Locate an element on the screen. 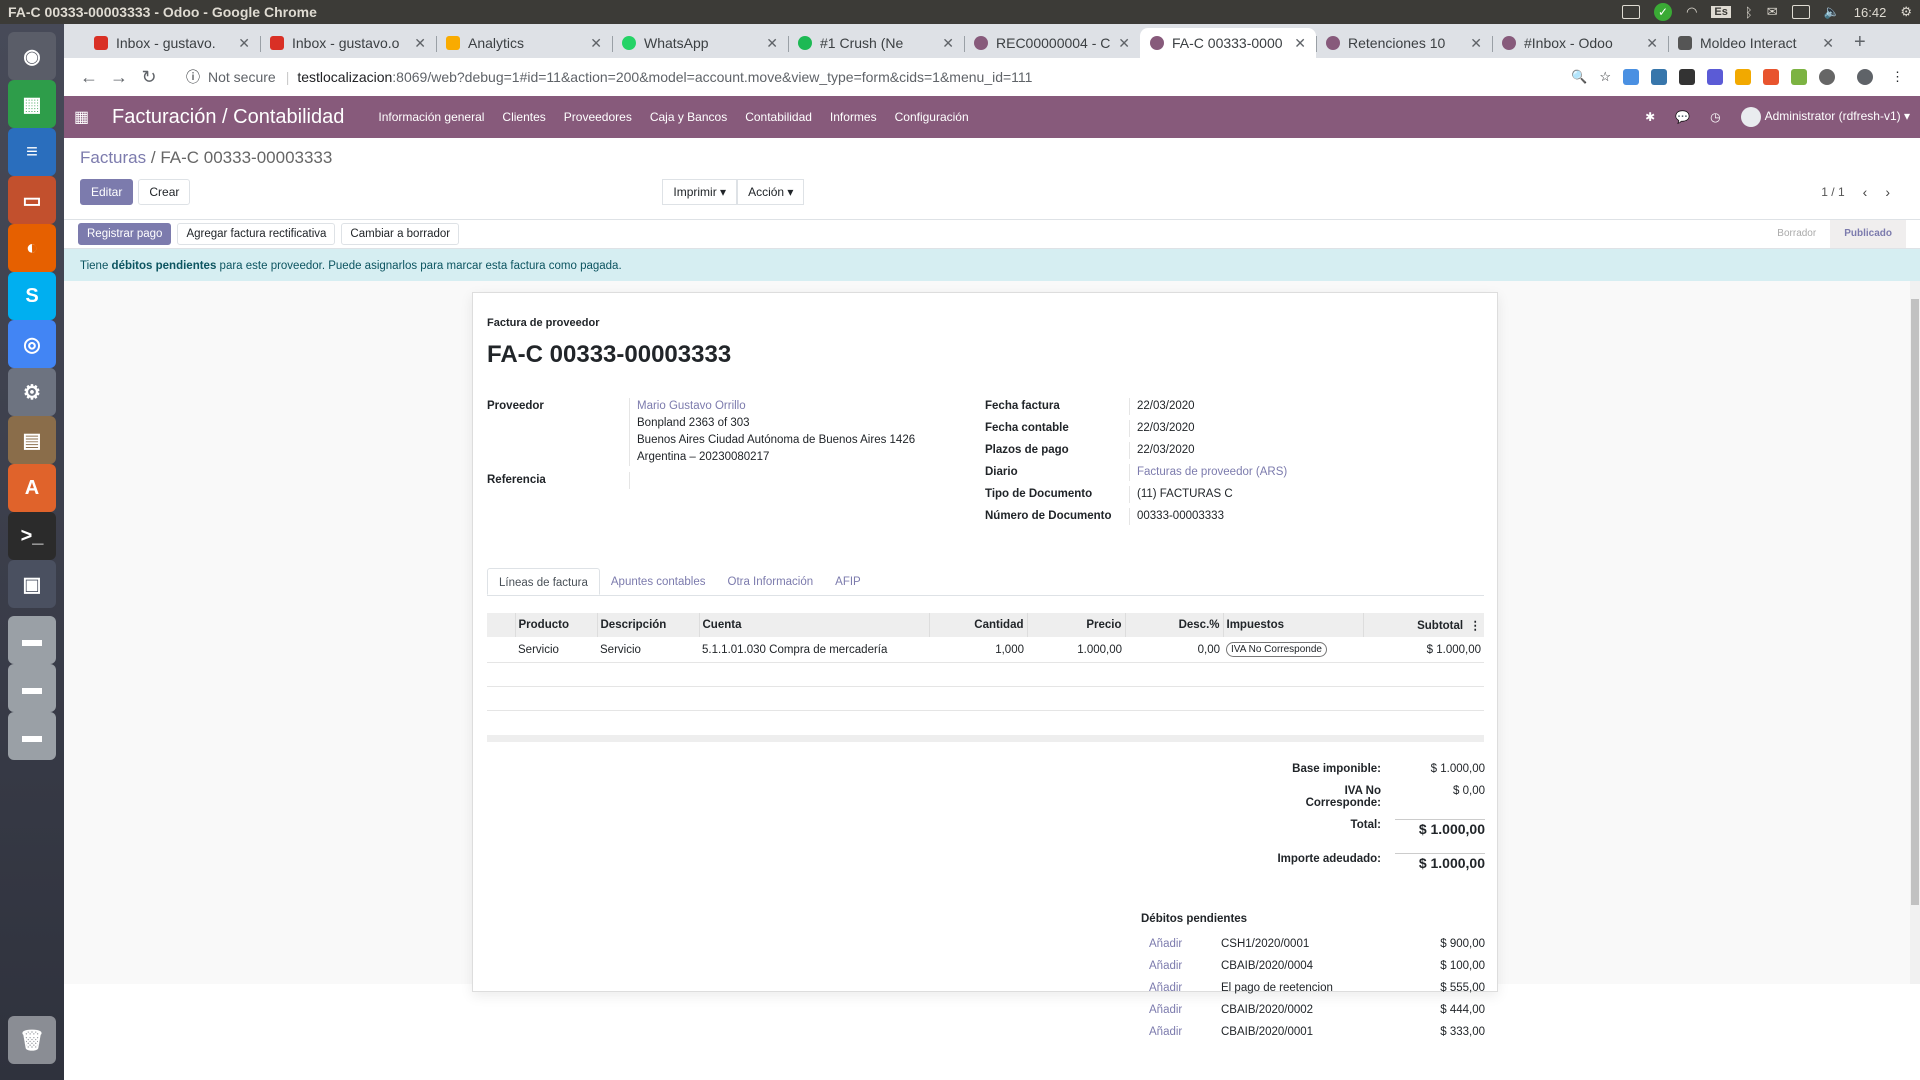  partner-link: Mario Gustavo Orrillo is located at coordinates (691, 406).